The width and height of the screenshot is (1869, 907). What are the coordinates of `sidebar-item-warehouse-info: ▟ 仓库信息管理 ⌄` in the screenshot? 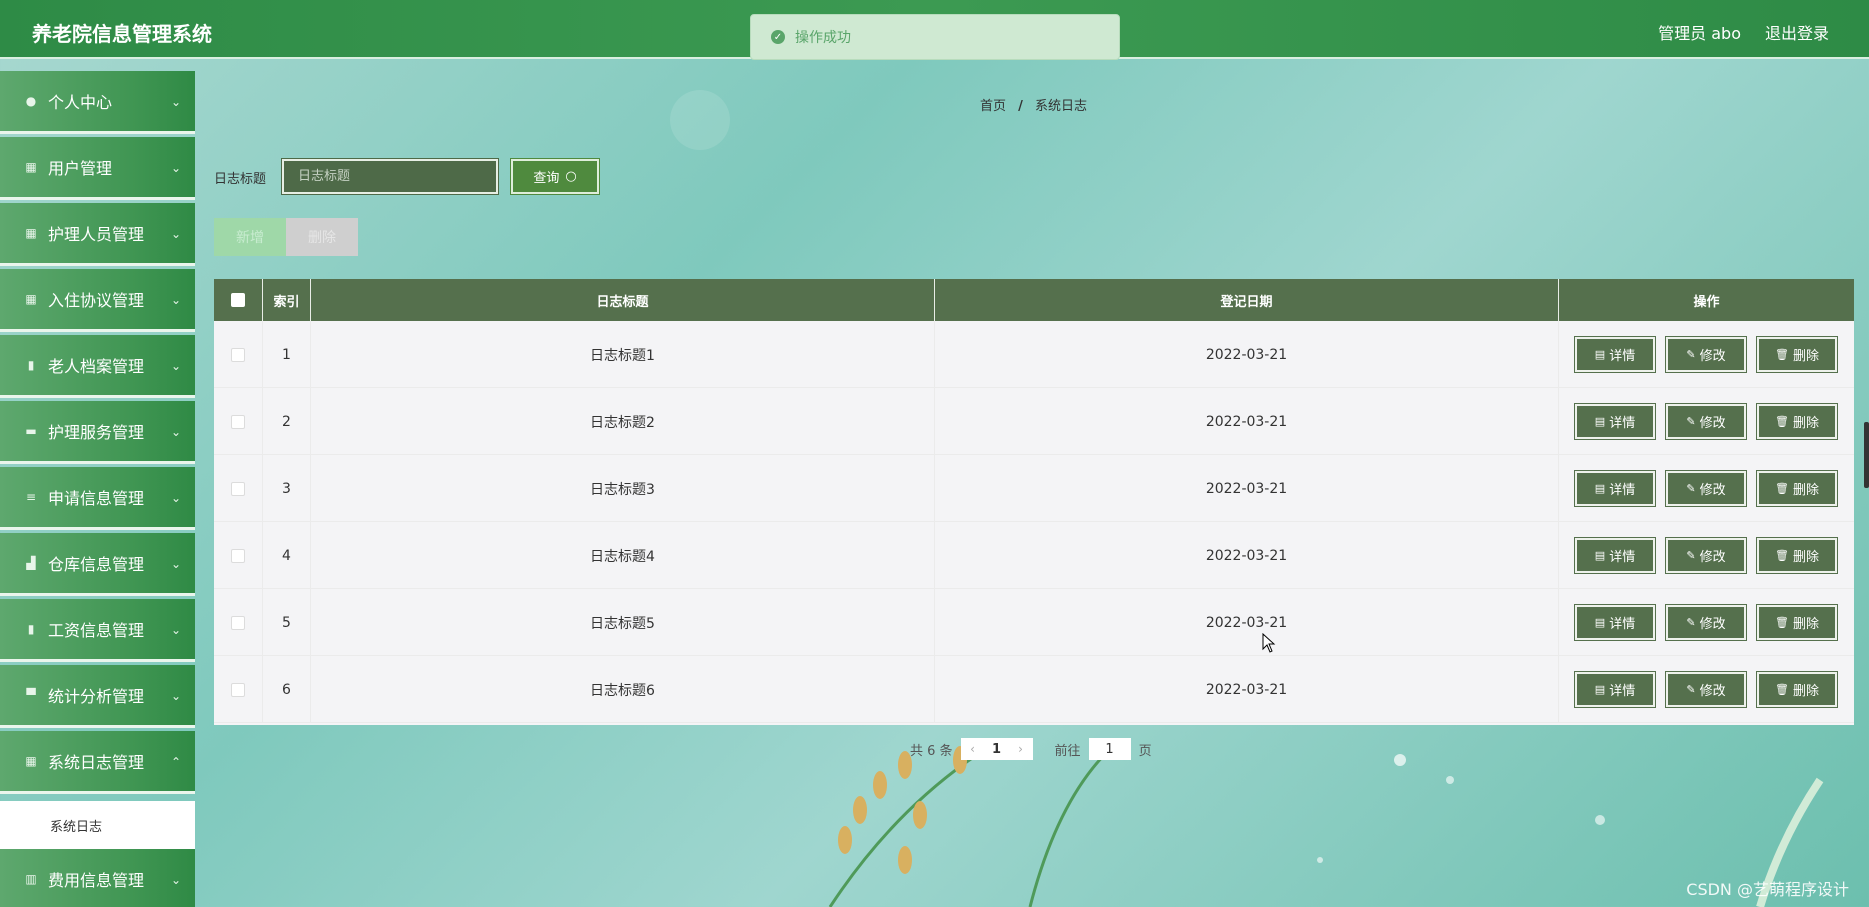 It's located at (97, 564).